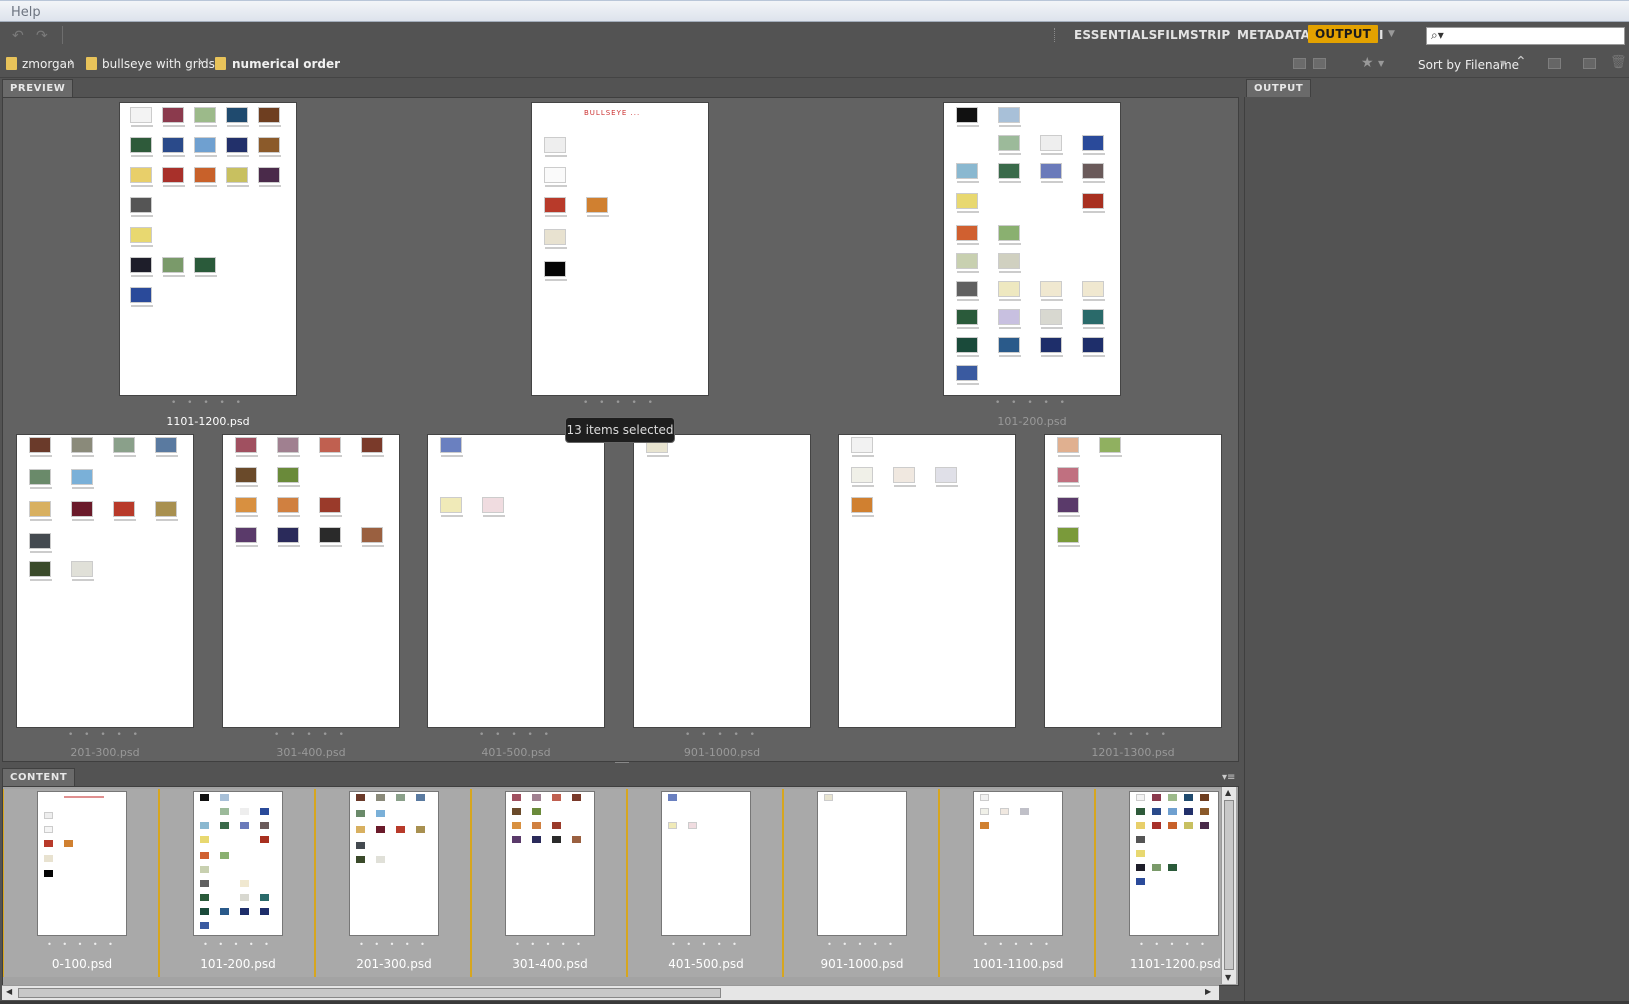  What do you see at coordinates (1228, 792) in the screenshot?
I see `scroll-up-icon: ▲` at bounding box center [1228, 792].